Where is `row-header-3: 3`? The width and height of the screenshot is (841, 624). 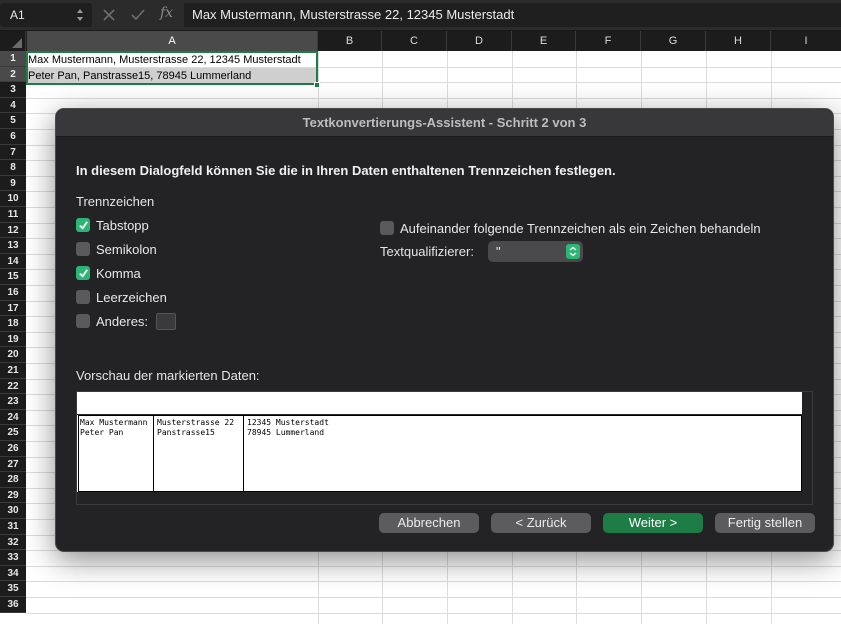
row-header-3: 3 is located at coordinates (13, 90).